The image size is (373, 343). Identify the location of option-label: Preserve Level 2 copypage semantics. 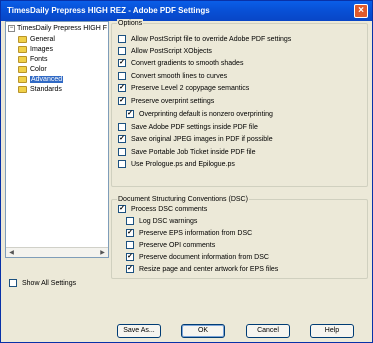
(190, 88).